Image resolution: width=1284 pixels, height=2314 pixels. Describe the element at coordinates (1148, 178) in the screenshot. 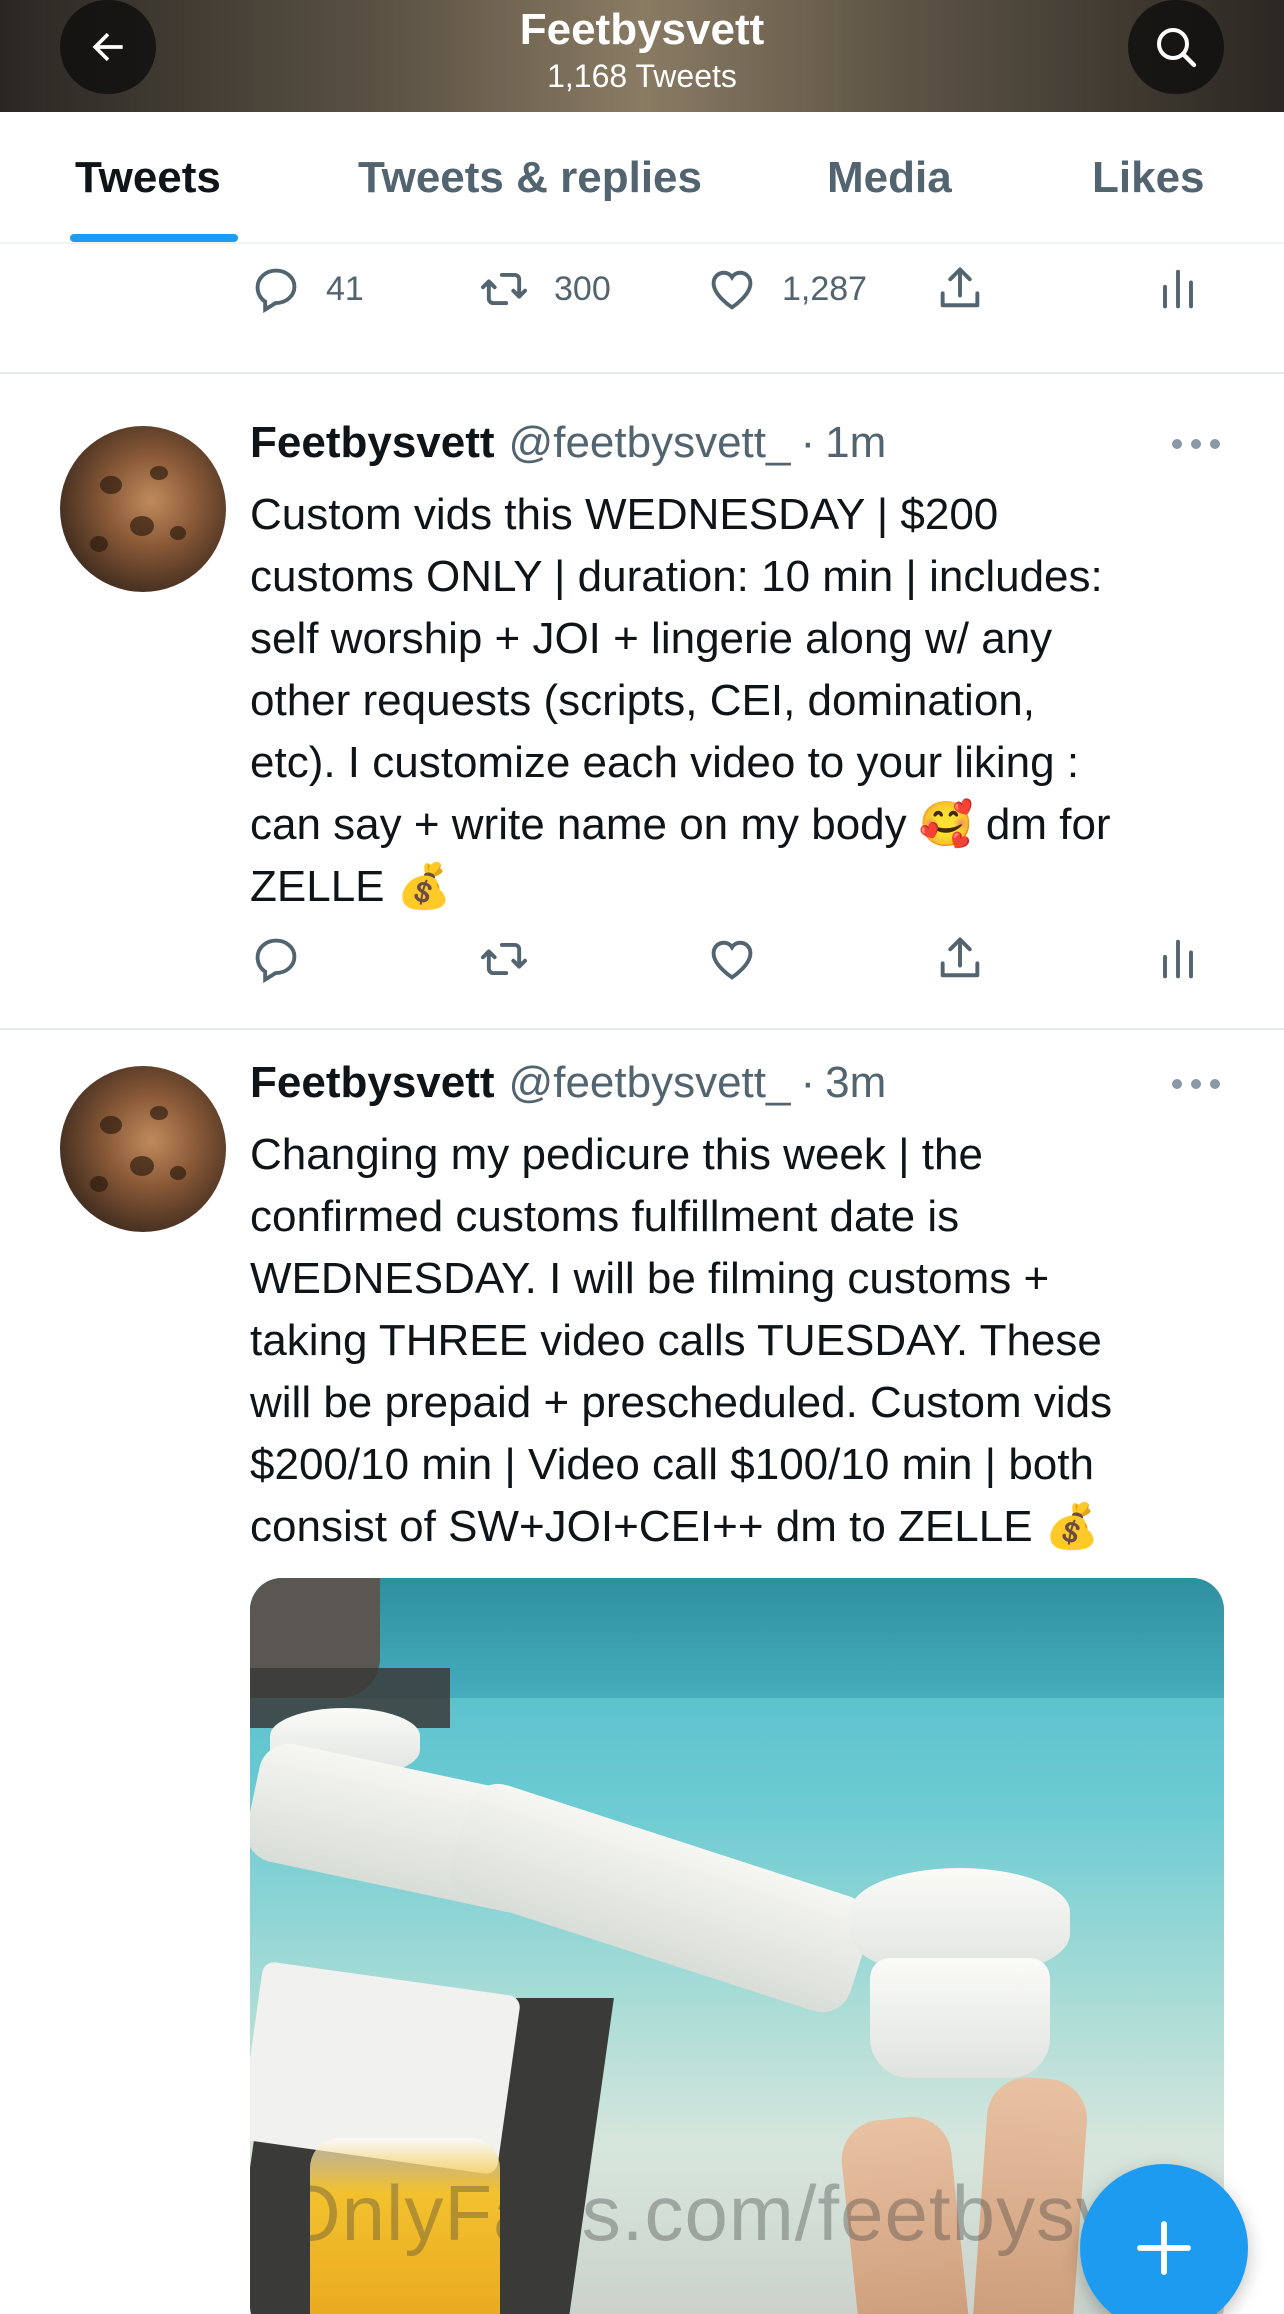

I see `tab-likes: Likes` at that location.